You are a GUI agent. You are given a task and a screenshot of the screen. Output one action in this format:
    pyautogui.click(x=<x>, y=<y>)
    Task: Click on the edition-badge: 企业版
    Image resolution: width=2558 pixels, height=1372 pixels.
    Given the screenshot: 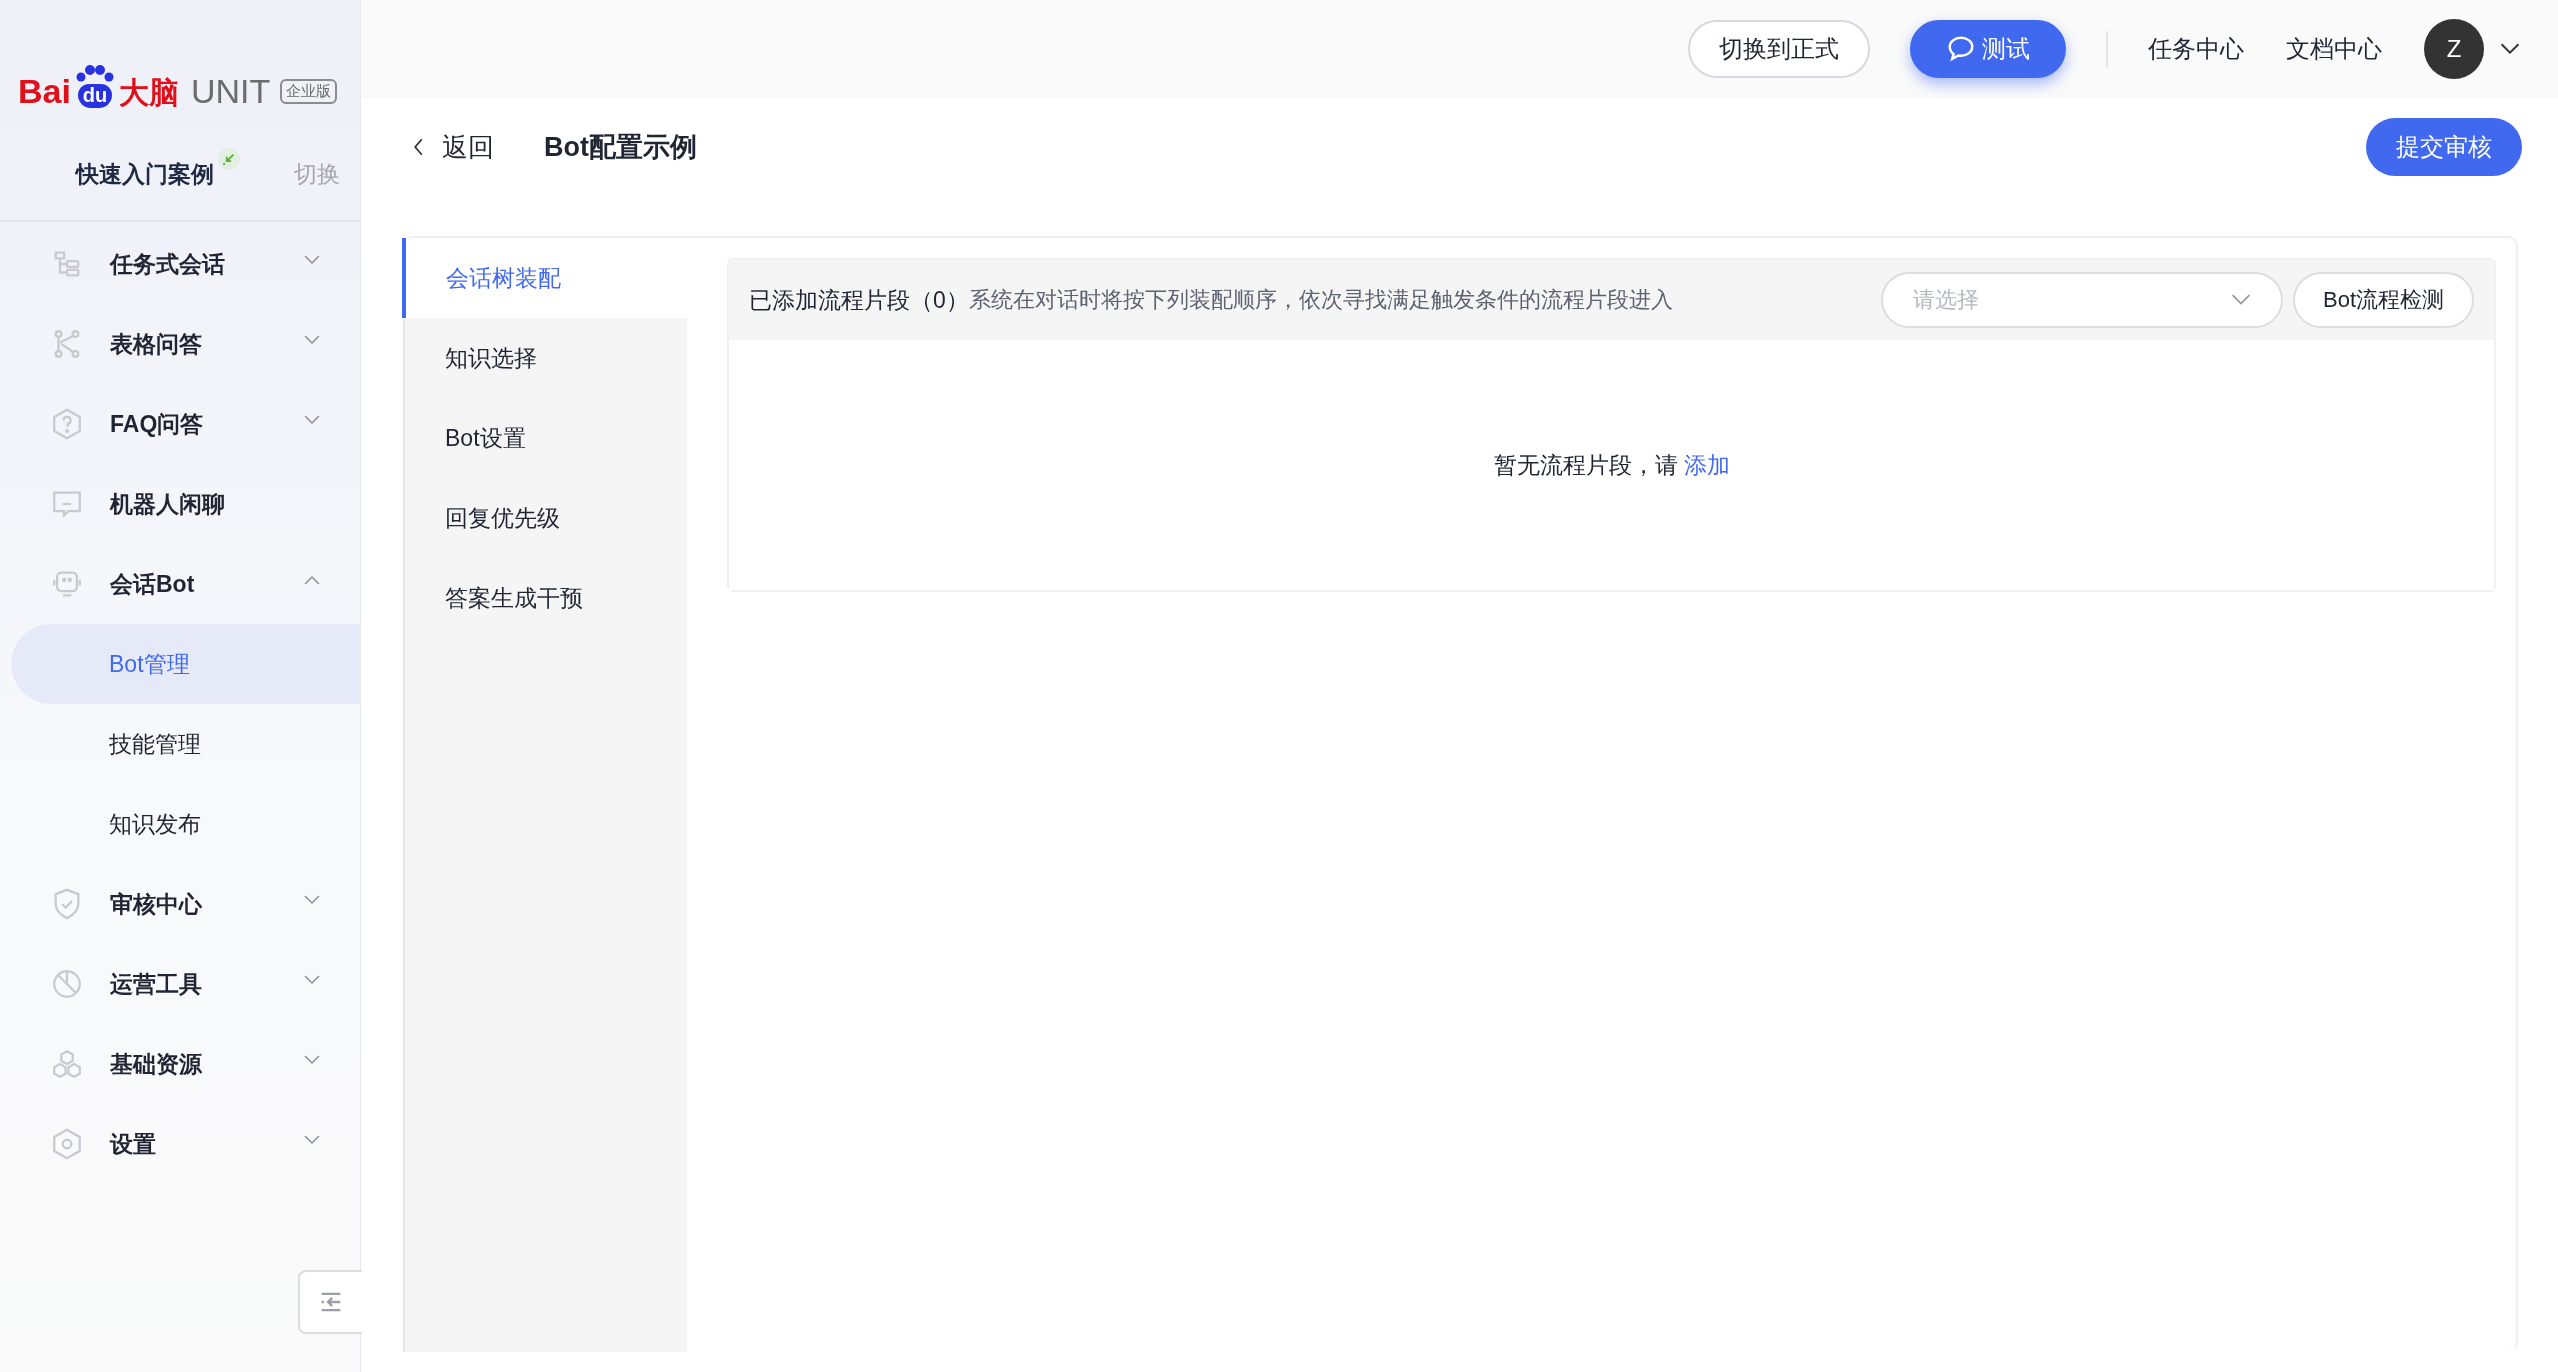 What is the action you would take?
    pyautogui.click(x=309, y=91)
    